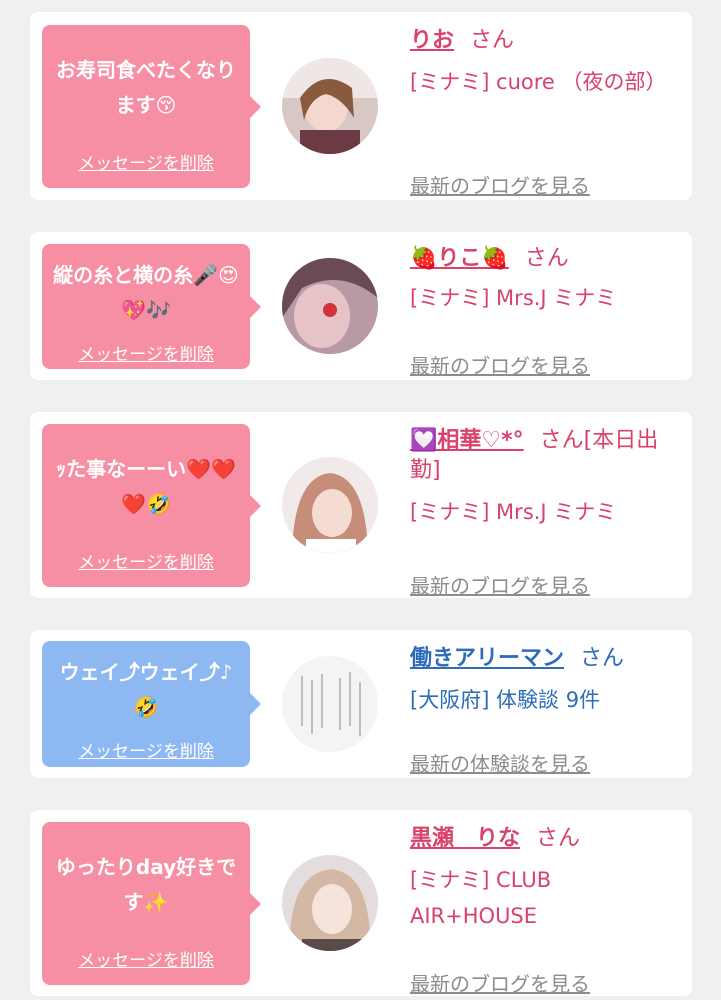 This screenshot has width=721, height=1000. I want to click on user-info: りお さん [ミナミ] cuore （夜の部） 最新のブログを見る, so click(542, 112).